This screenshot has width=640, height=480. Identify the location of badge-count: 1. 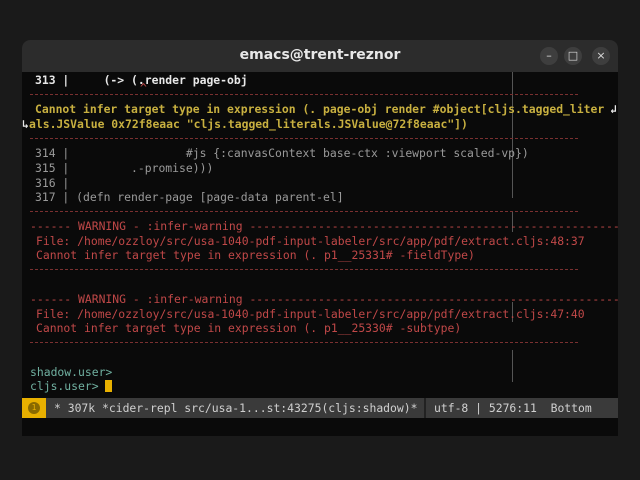
(34, 408).